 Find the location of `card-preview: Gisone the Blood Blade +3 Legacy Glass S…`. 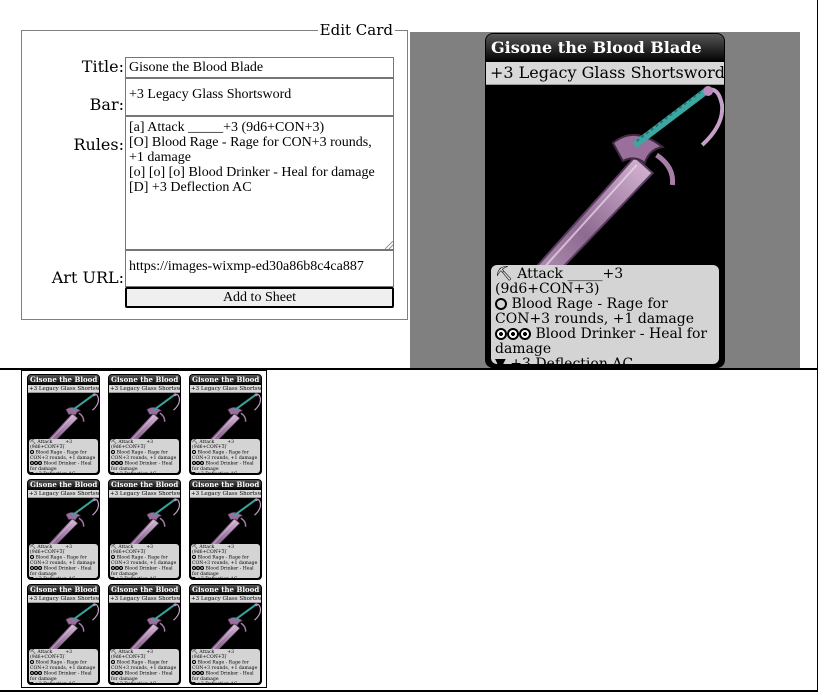

card-preview: Gisone the Blood Blade +3 Legacy Glass S… is located at coordinates (605, 200).